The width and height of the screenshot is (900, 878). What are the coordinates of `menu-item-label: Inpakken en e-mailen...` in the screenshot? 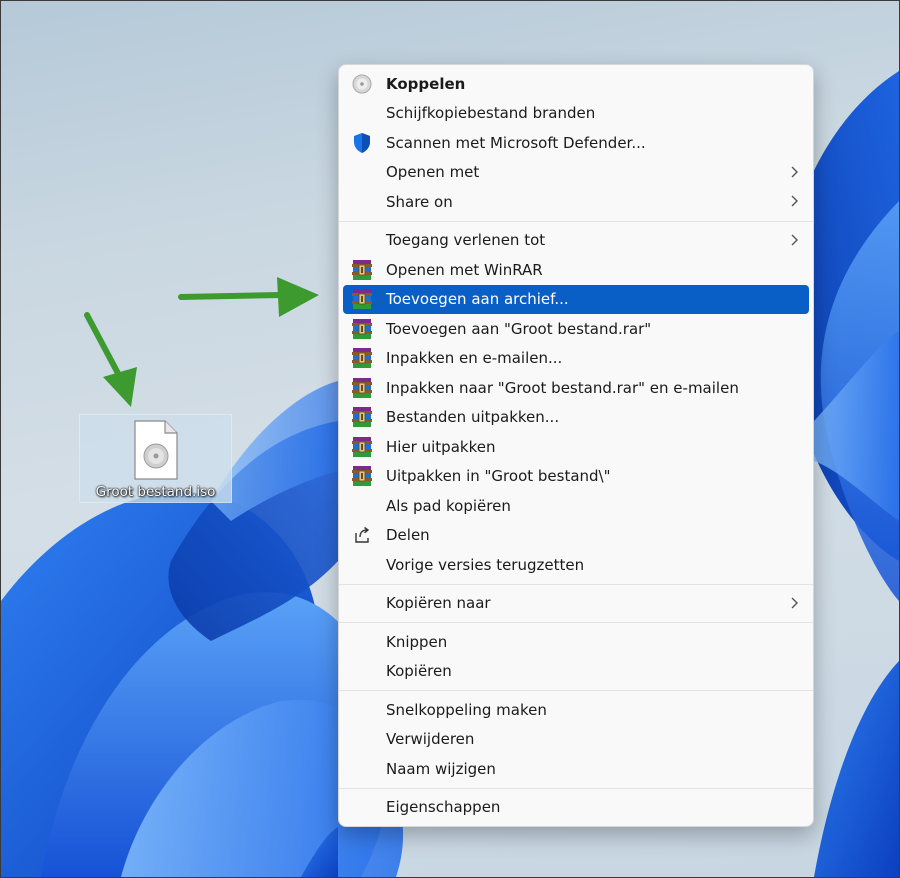 It's located at (474, 358).